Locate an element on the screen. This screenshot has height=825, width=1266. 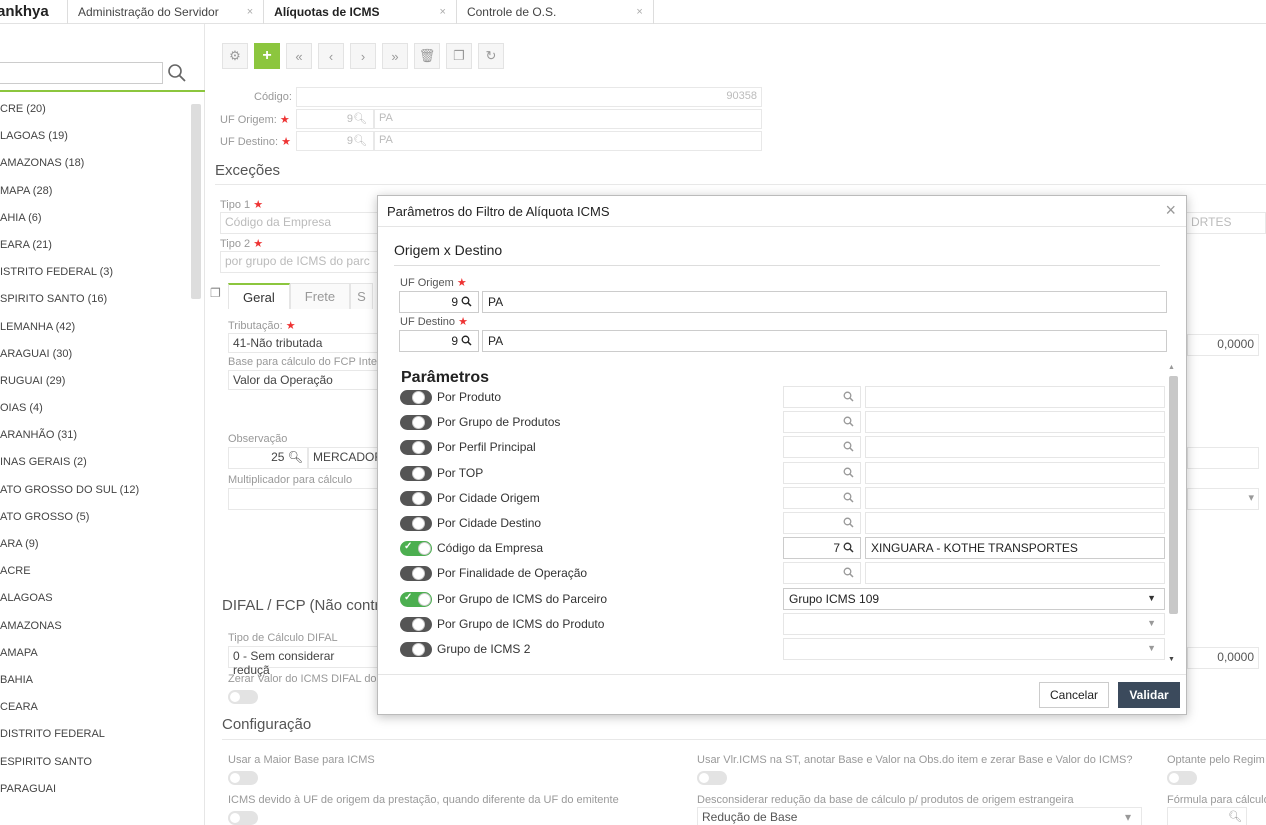
param-select: Grupo ICMS 109 ▼ is located at coordinates (974, 598).